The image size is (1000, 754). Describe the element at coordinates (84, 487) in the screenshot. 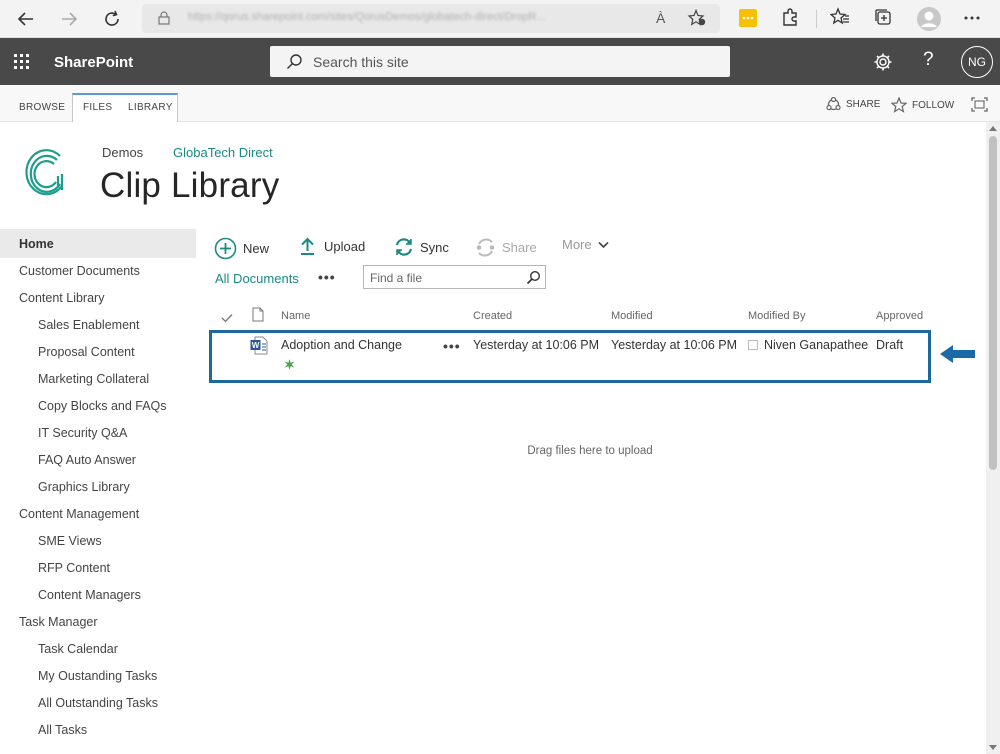

I see `nav-item-graphics-library: Graphics Library` at that location.